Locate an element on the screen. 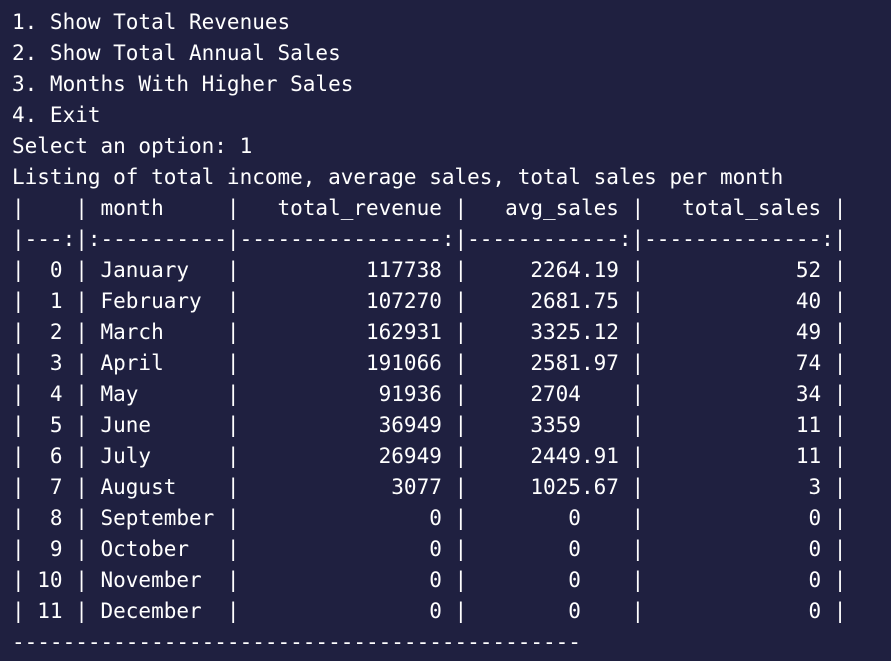 Image resolution: width=891 pixels, height=661 pixels. table-row: | 9 | October | 0 | 0 | 0 | is located at coordinates (429, 549).